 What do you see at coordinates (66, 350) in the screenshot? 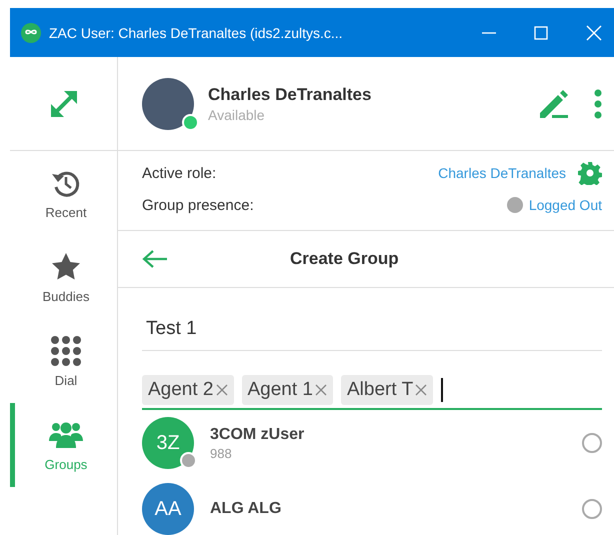
I see `dialpad-icon` at bounding box center [66, 350].